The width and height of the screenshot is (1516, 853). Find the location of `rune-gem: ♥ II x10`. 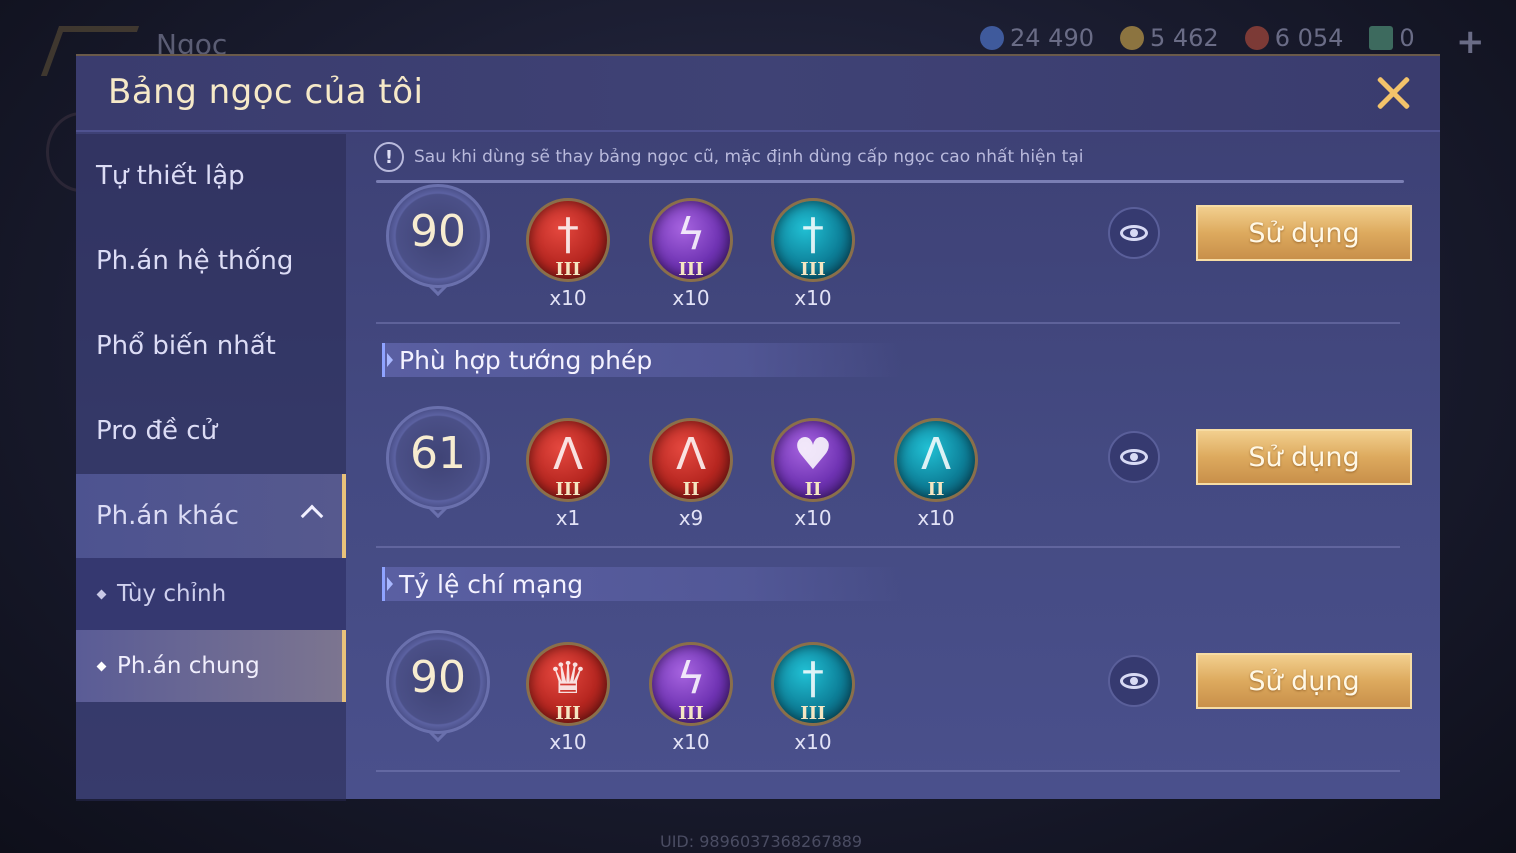

rune-gem: ♥ II x10 is located at coordinates (813, 474).